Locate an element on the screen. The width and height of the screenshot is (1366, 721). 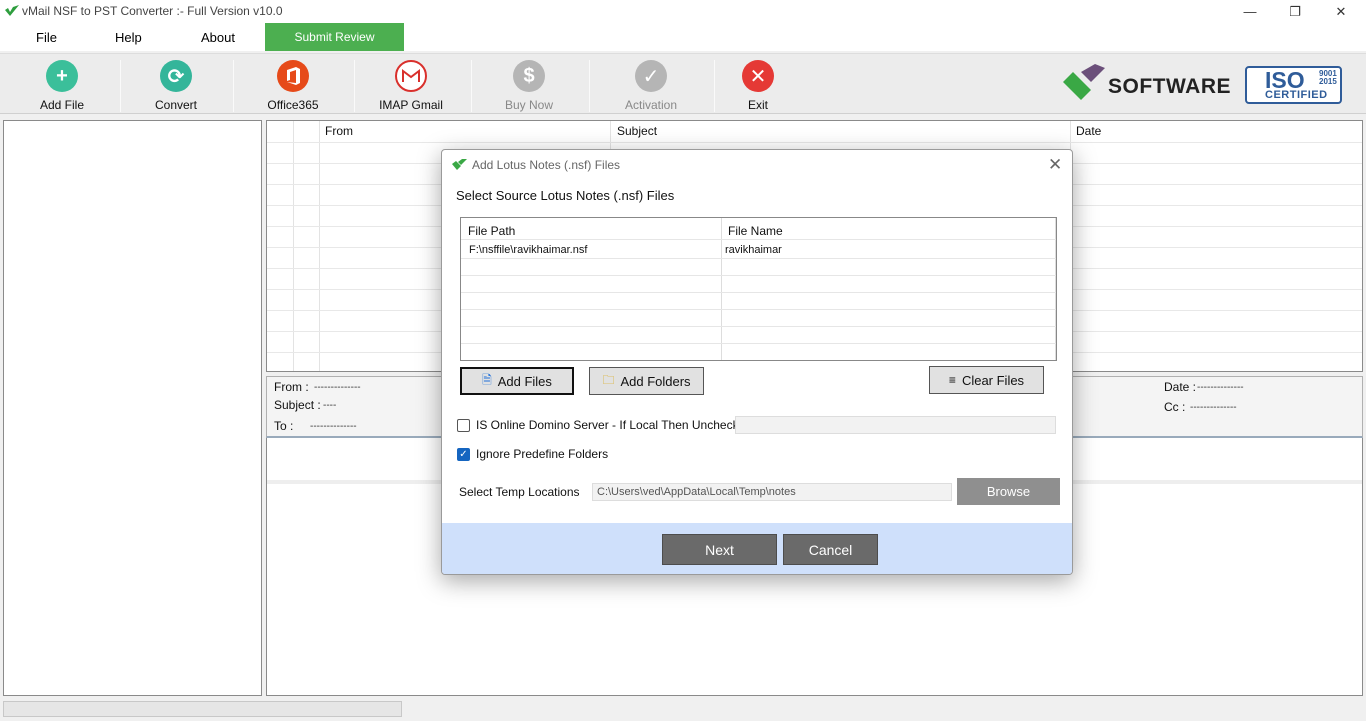
restore-icon: ❐ is located at coordinates (1295, 11).